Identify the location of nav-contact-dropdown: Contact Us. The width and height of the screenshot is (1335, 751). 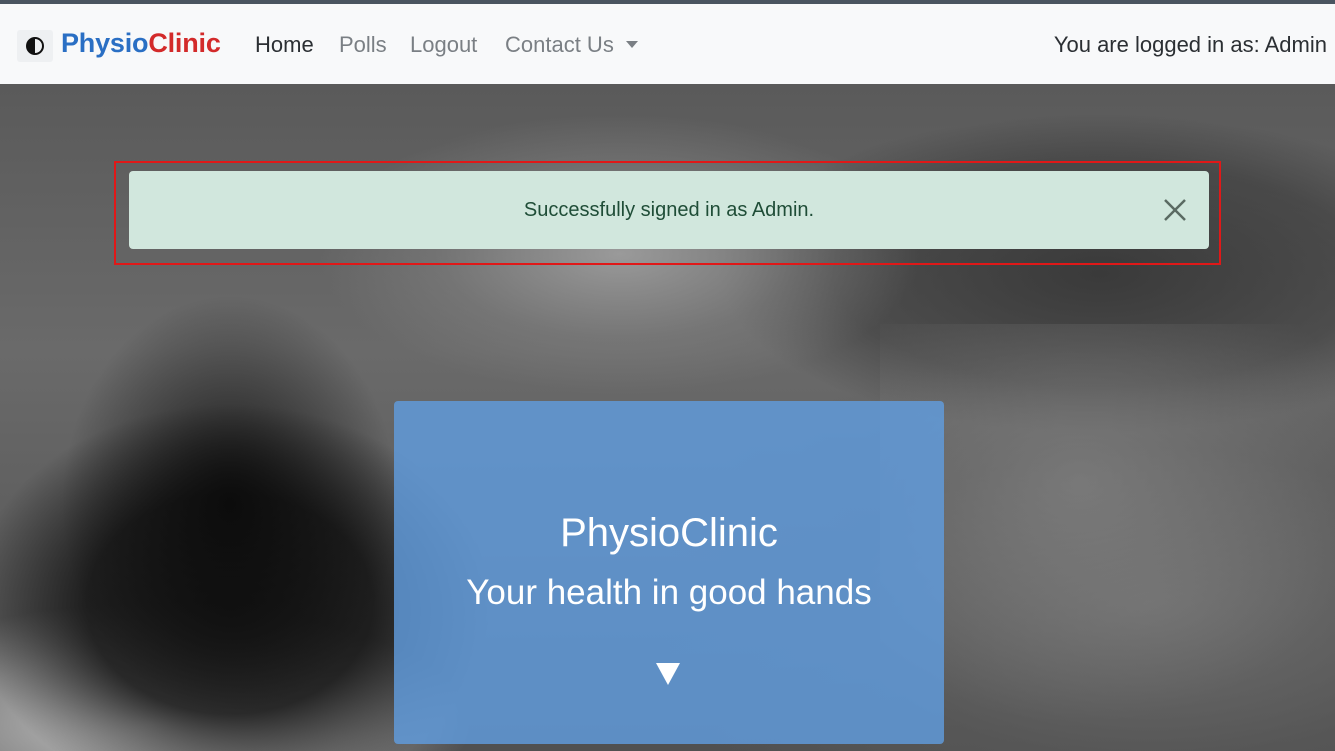
(571, 45).